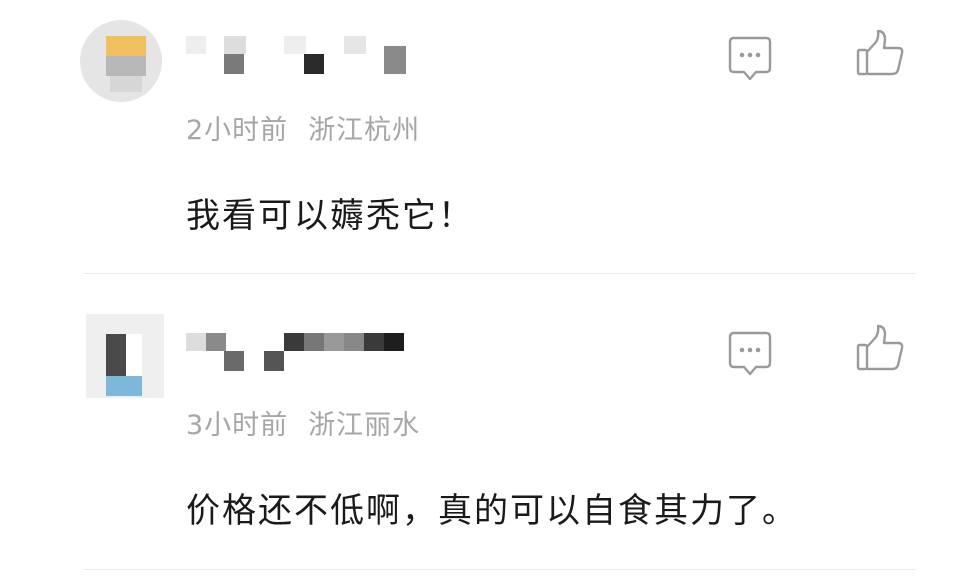 The width and height of the screenshot is (974, 580). What do you see at coordinates (492, 511) in the screenshot?
I see `comment-text: 价格还不低啊，真的可以自食其力了。` at bounding box center [492, 511].